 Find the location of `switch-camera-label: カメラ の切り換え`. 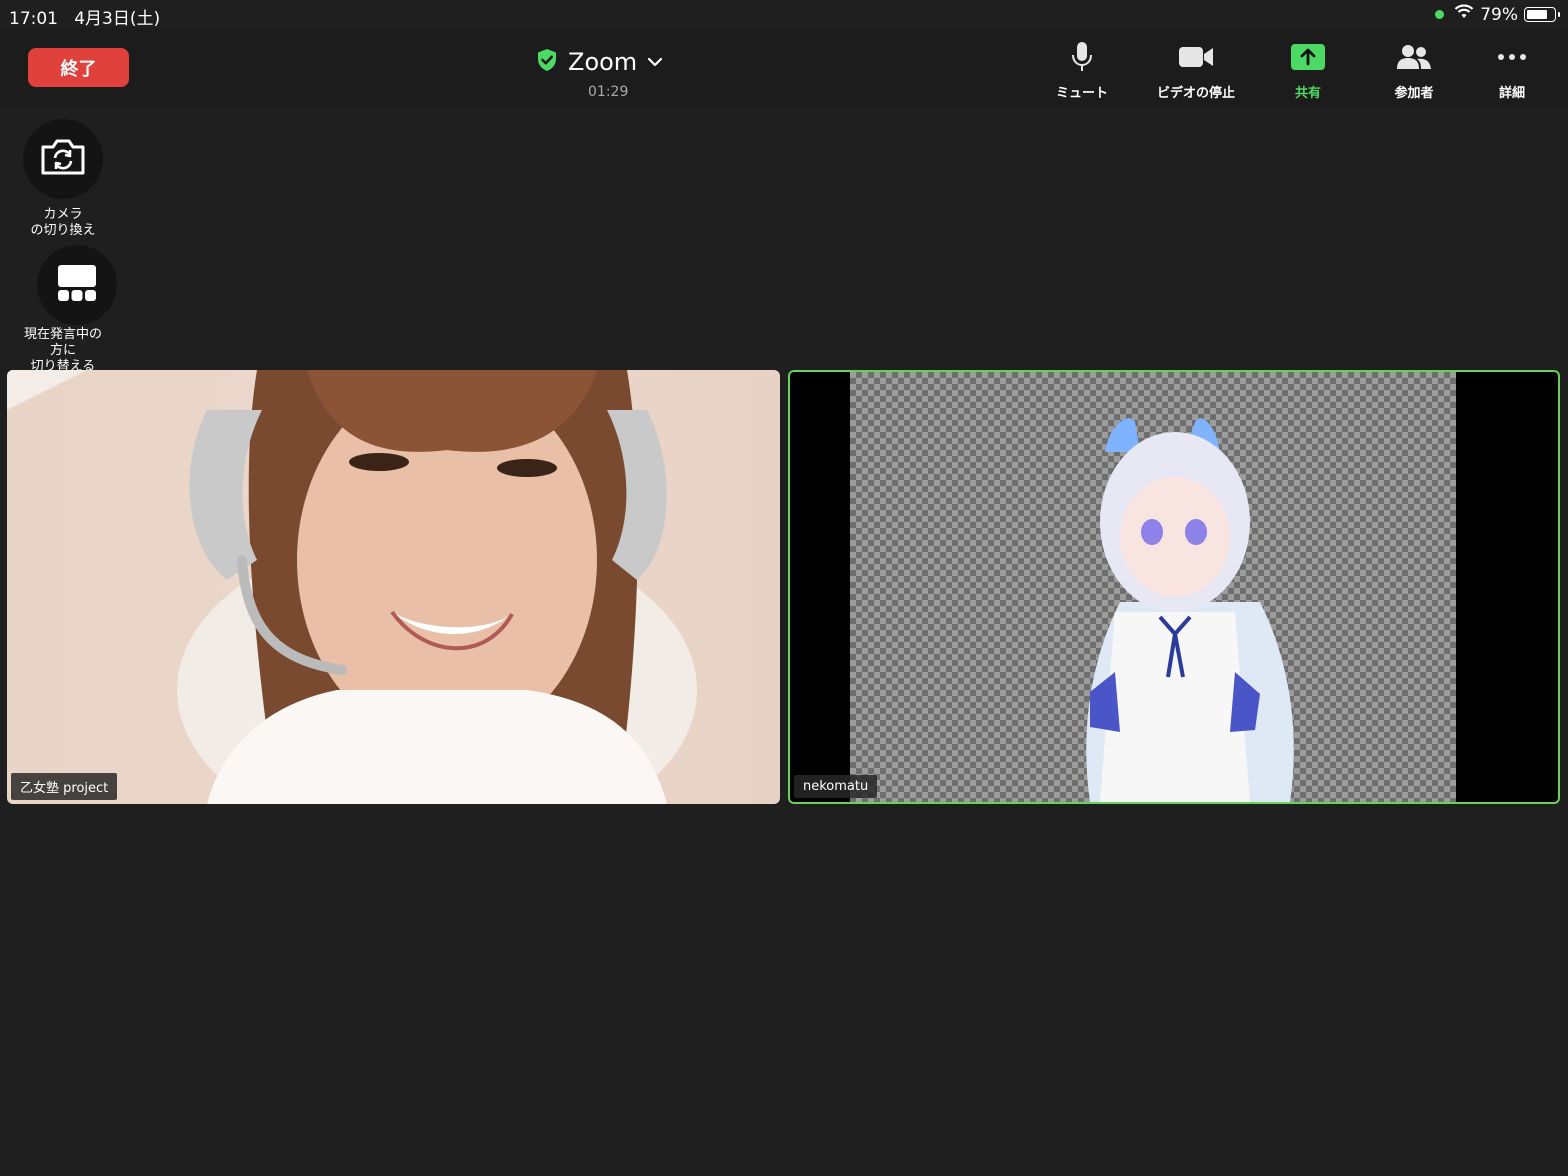

switch-camera-label: カメラ の切り換え is located at coordinates (63, 222).